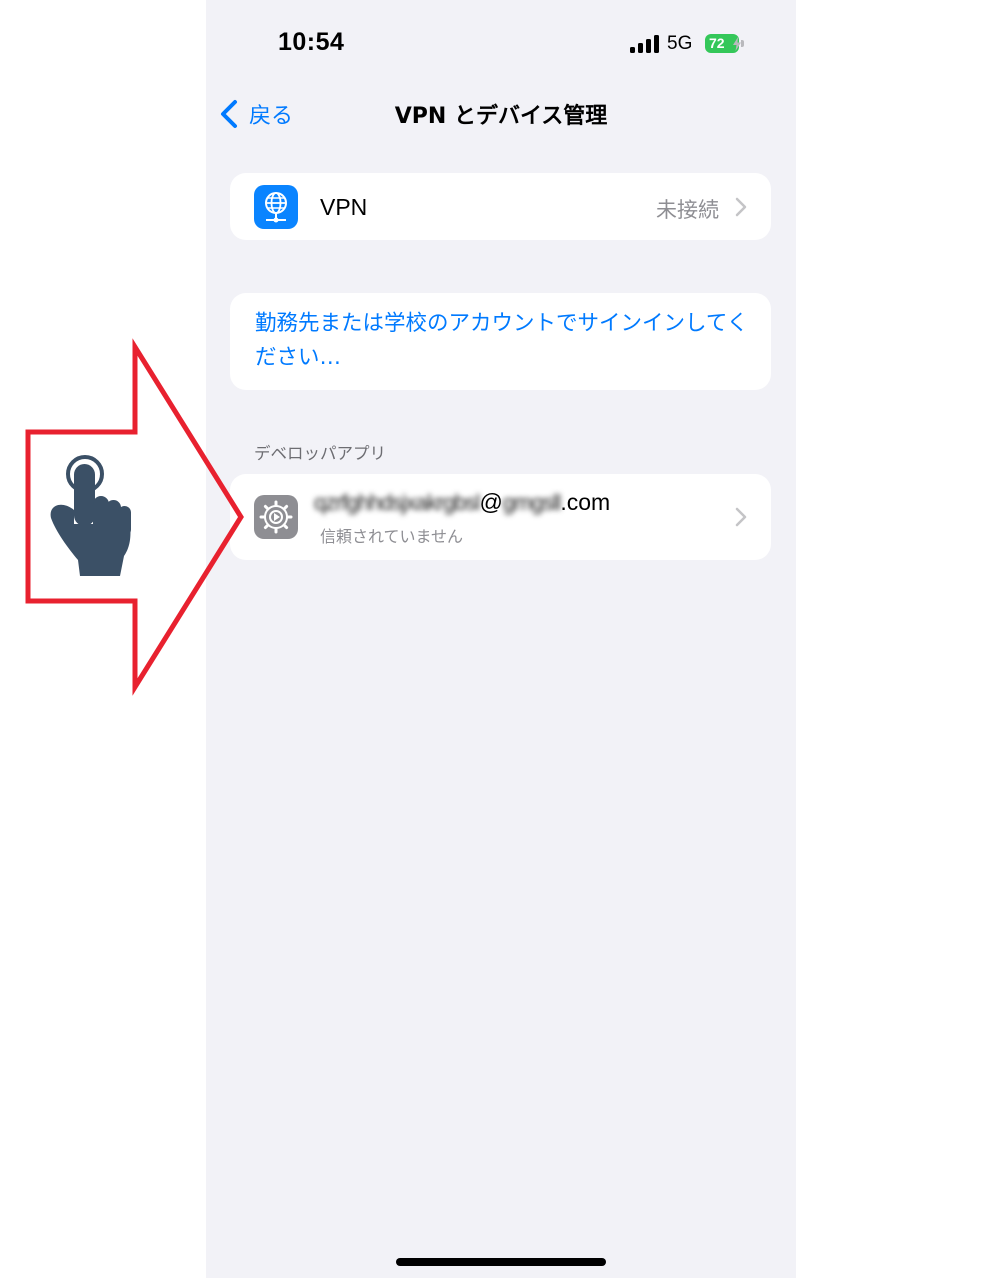 This screenshot has height=1278, width=1000. Describe the element at coordinates (717, 43) in the screenshot. I see `battery-level: 72` at that location.